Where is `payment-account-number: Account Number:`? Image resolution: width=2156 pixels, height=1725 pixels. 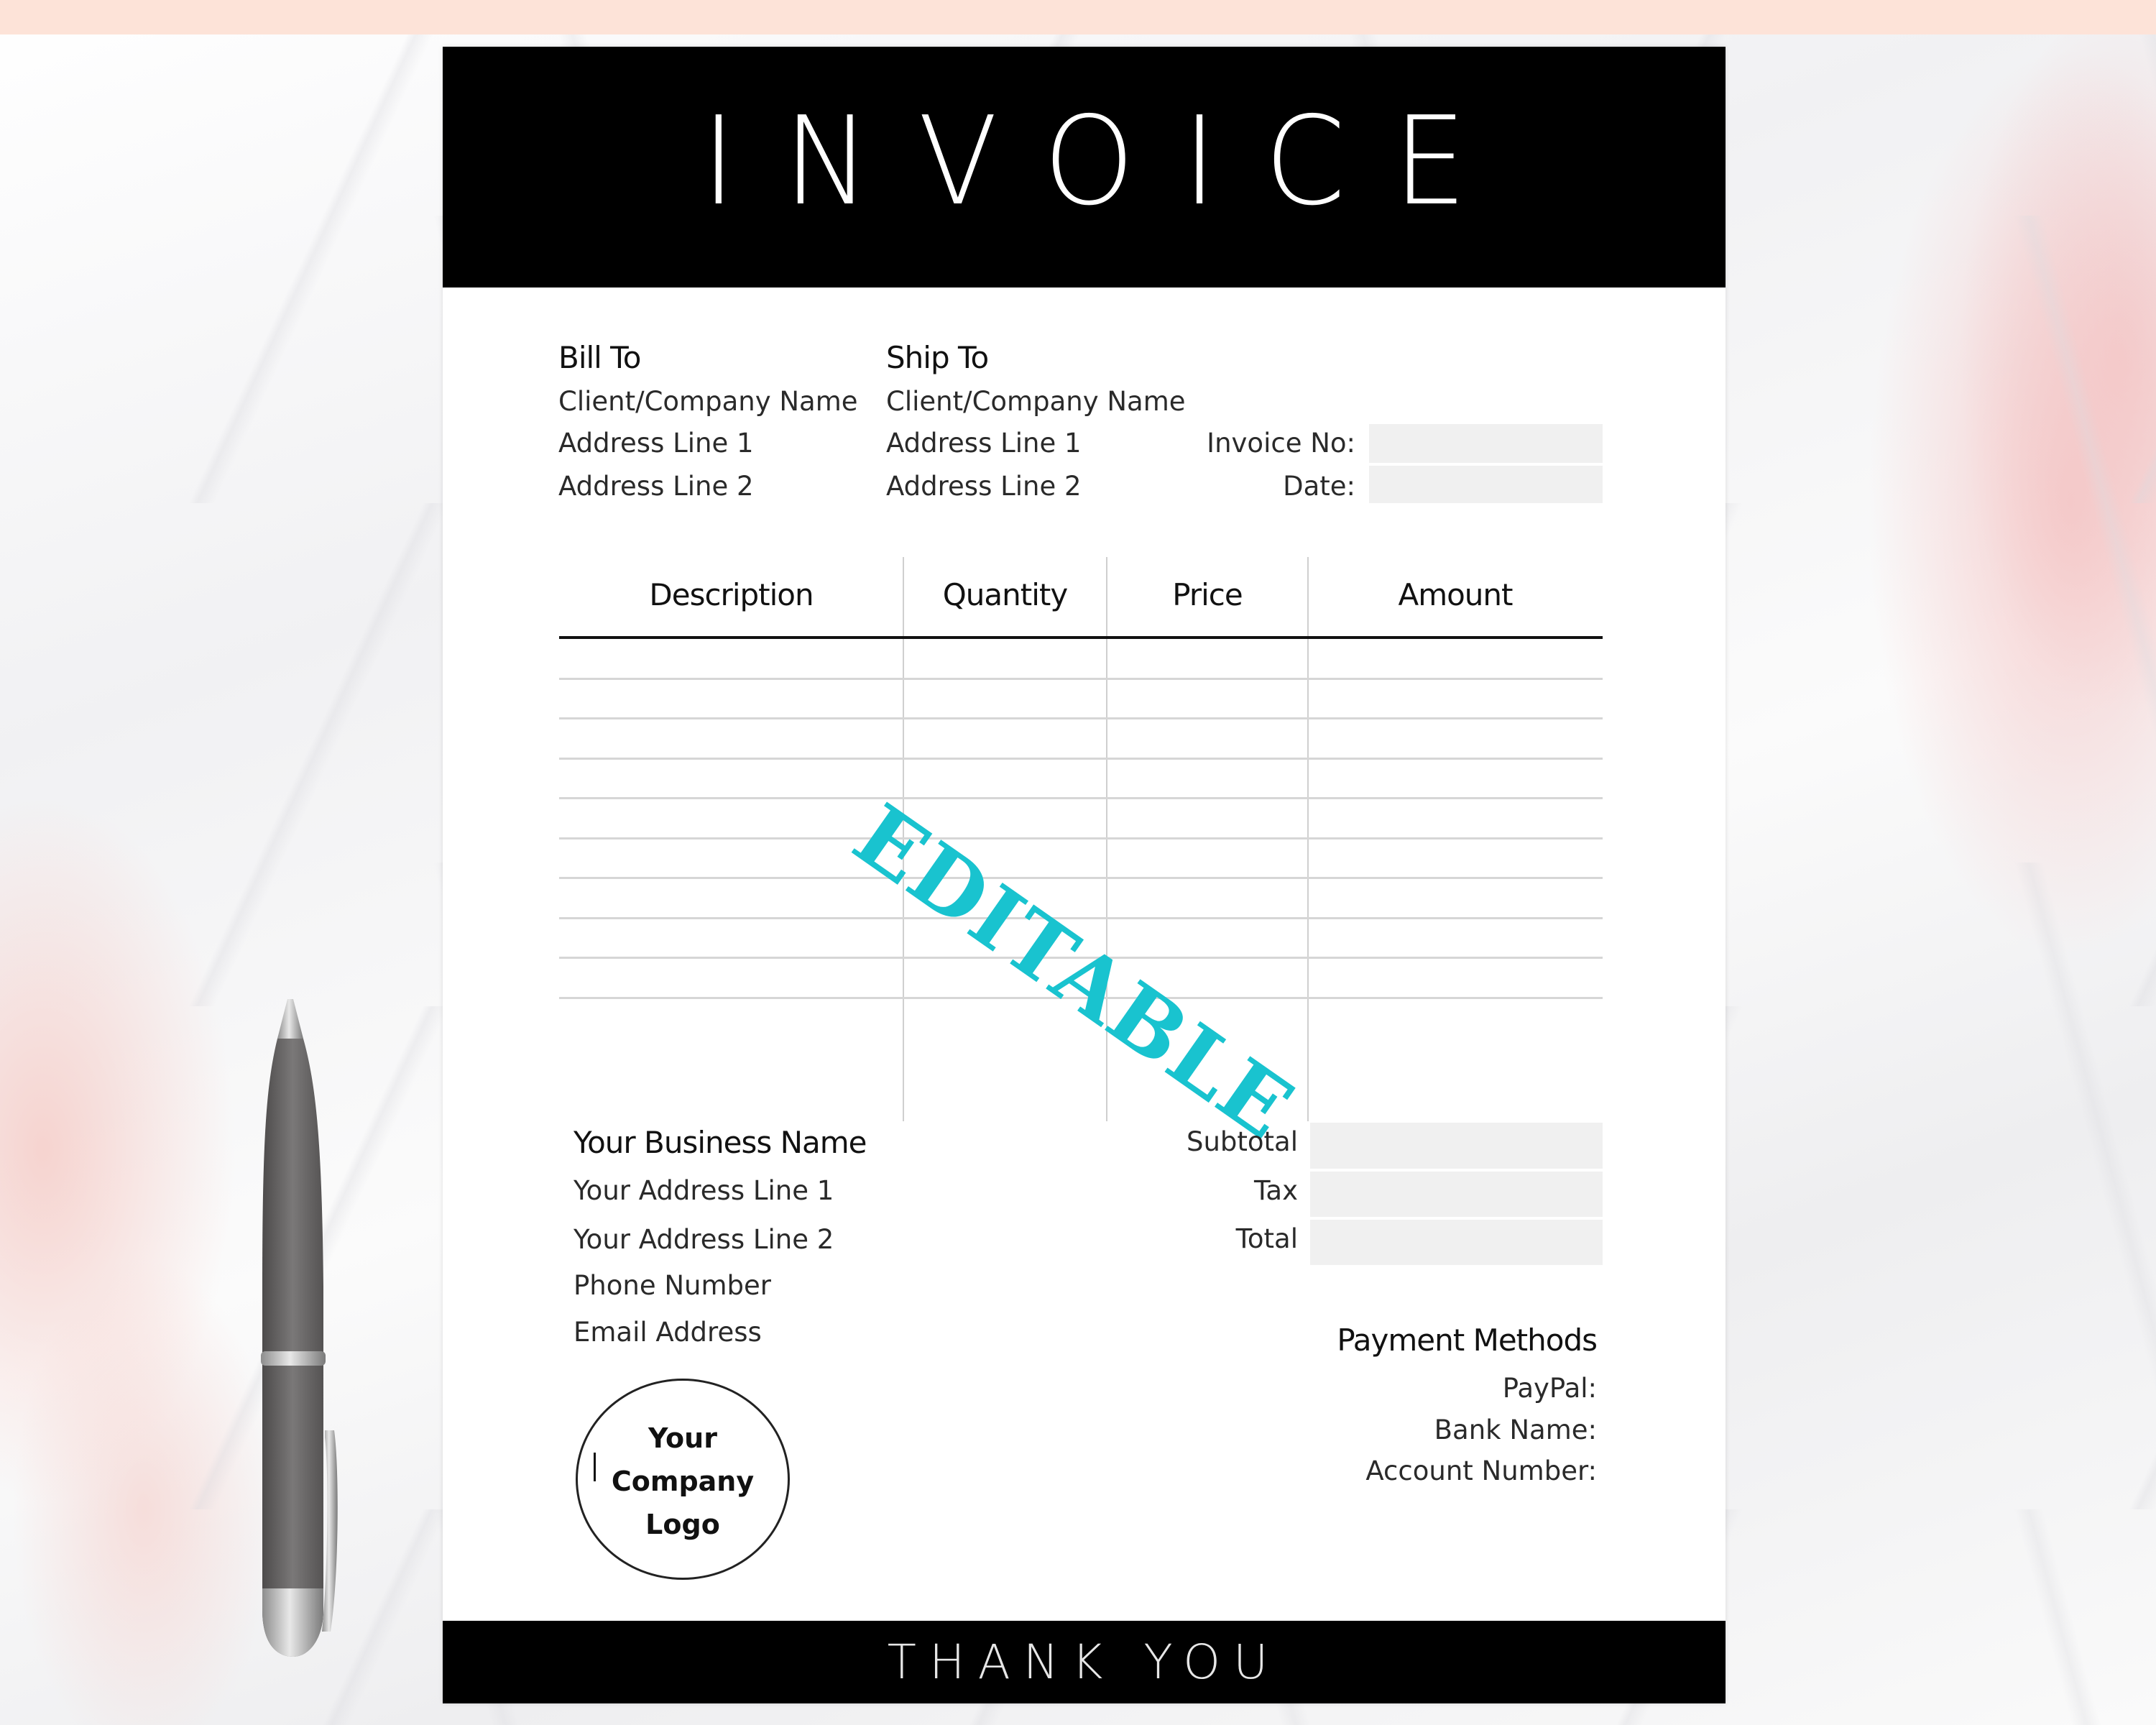 payment-account-number: Account Number: is located at coordinates (1415, 1471).